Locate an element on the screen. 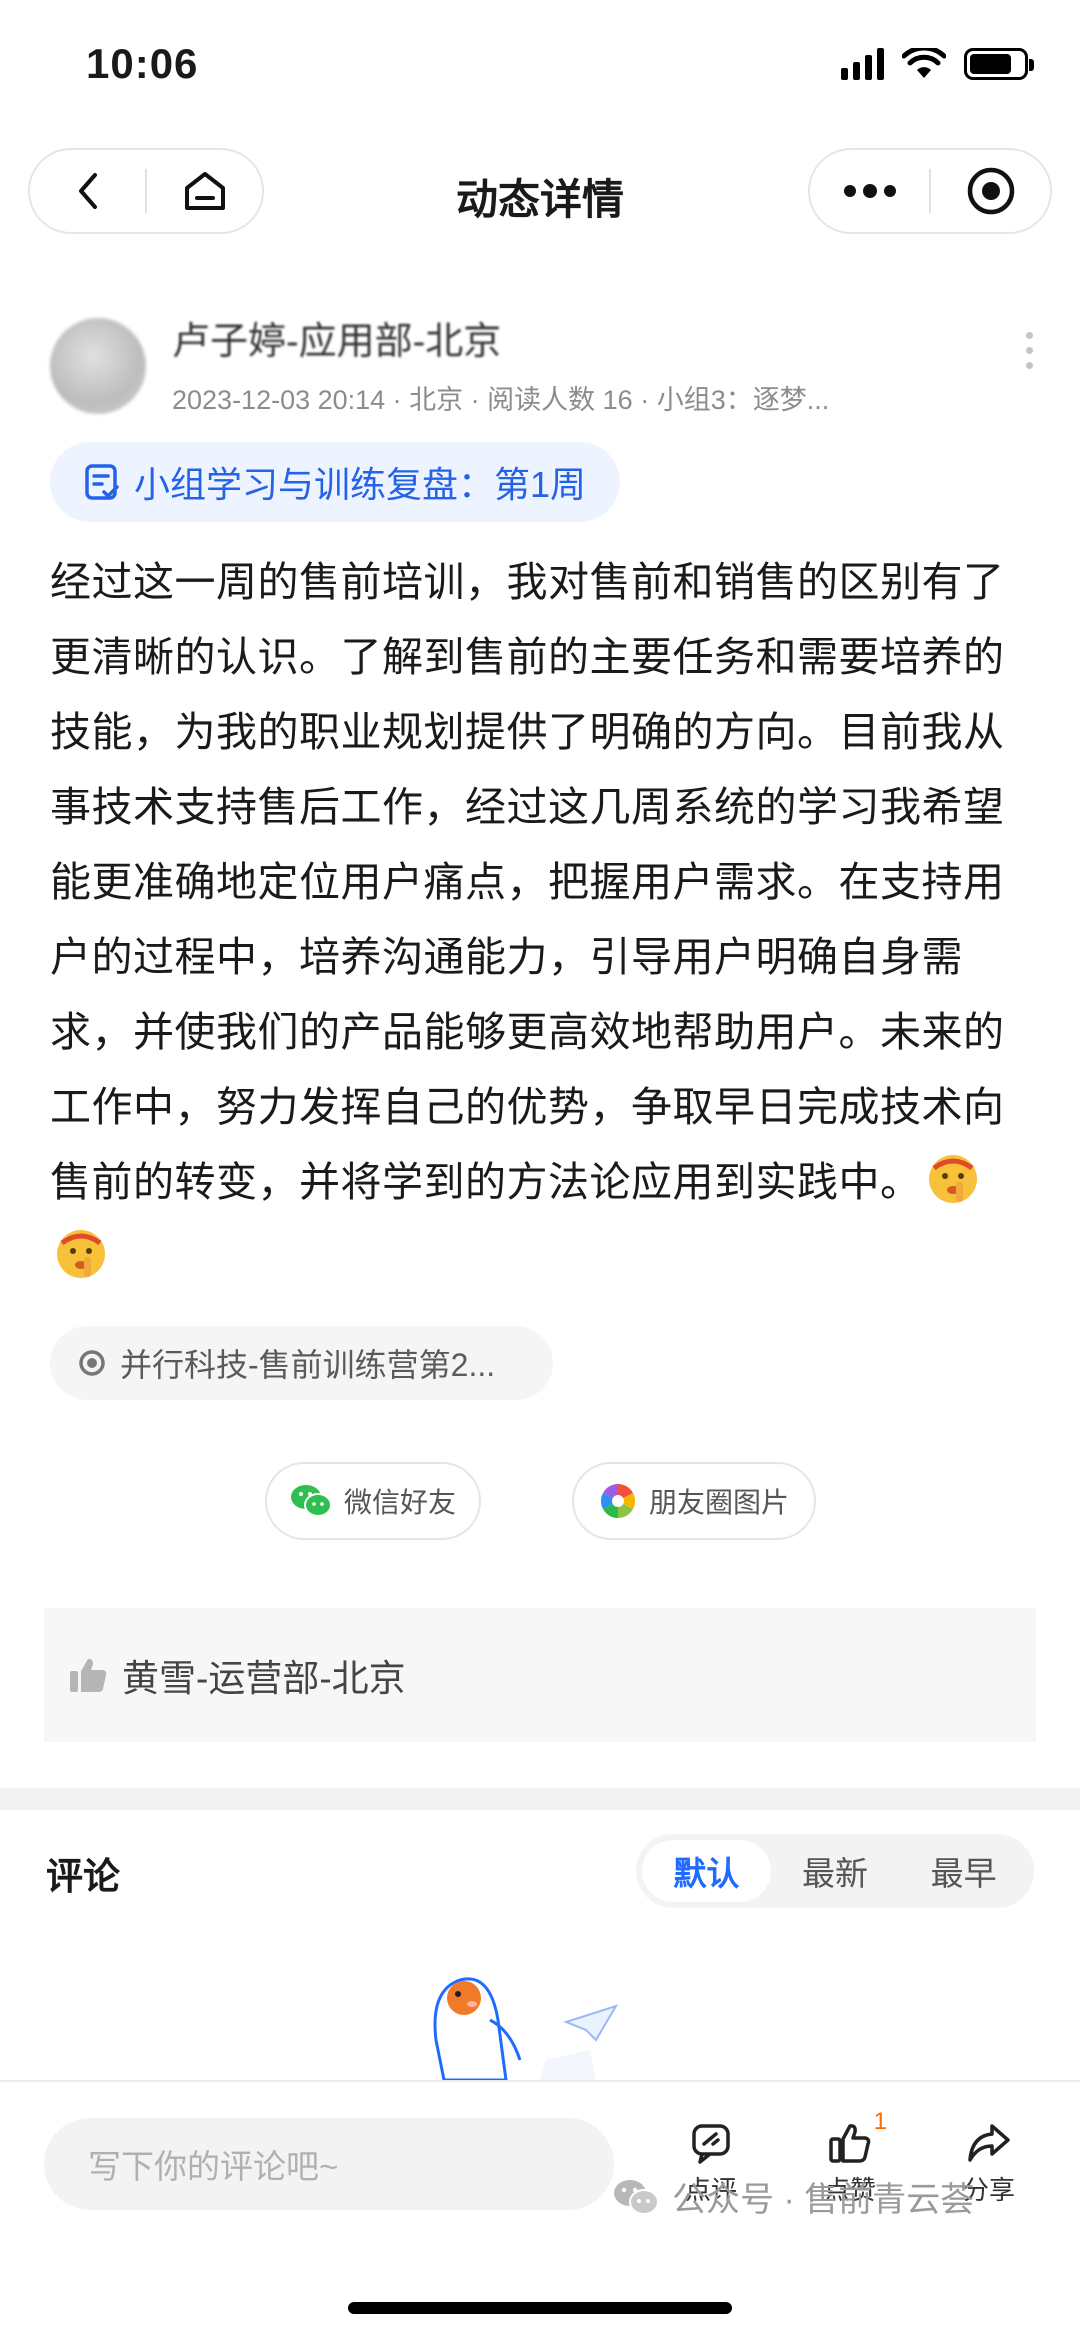 Image resolution: width=1080 pixels, height=2337 pixels. liker-name: 黄雪-运营部-北京 is located at coordinates (264, 1675).